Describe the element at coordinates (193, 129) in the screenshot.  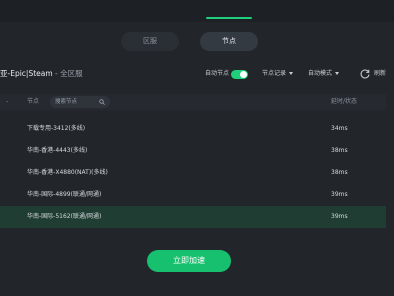
I see `node-row: 下载专用-3412(多线) 34ms` at that location.